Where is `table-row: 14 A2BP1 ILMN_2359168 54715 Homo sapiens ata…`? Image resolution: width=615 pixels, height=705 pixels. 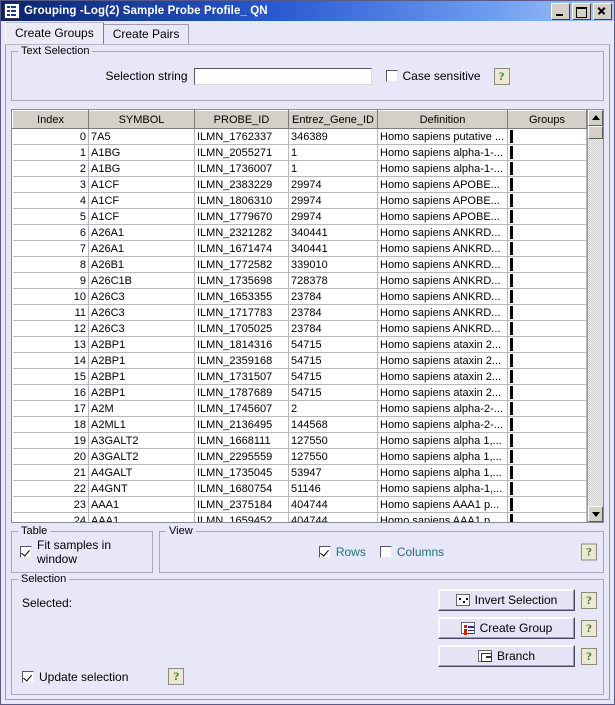
table-row: 14 A2BP1 ILMN_2359168 54715 Homo sapiens ata… is located at coordinates (299, 360).